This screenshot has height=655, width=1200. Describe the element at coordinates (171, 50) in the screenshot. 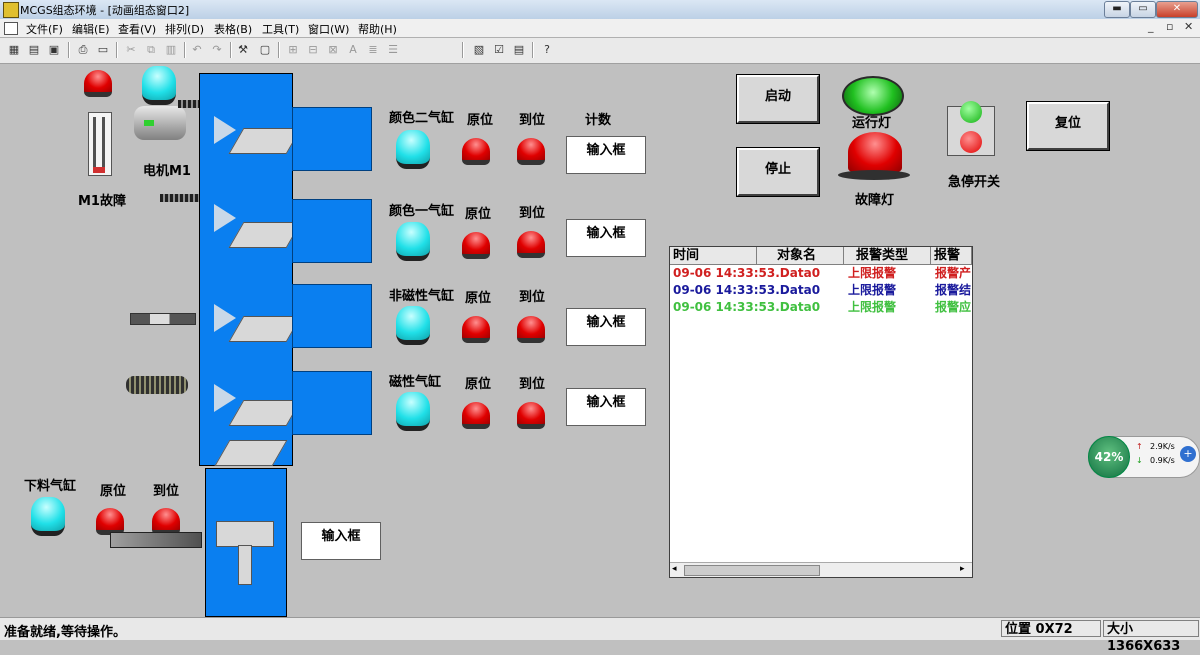

I see `paste-icon: ▥` at that location.